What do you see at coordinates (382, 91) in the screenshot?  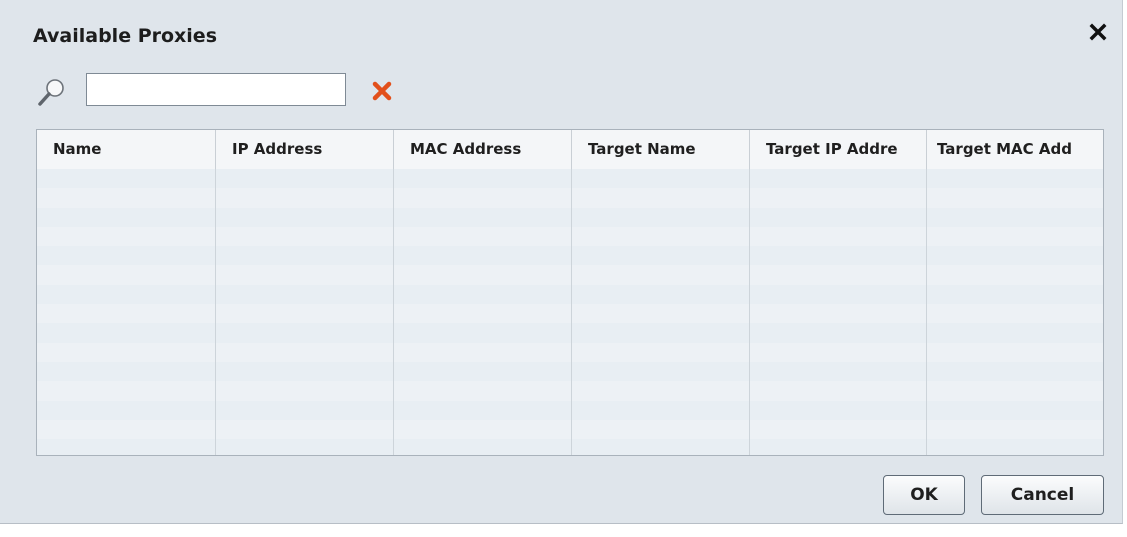 I see `clear-icon` at bounding box center [382, 91].